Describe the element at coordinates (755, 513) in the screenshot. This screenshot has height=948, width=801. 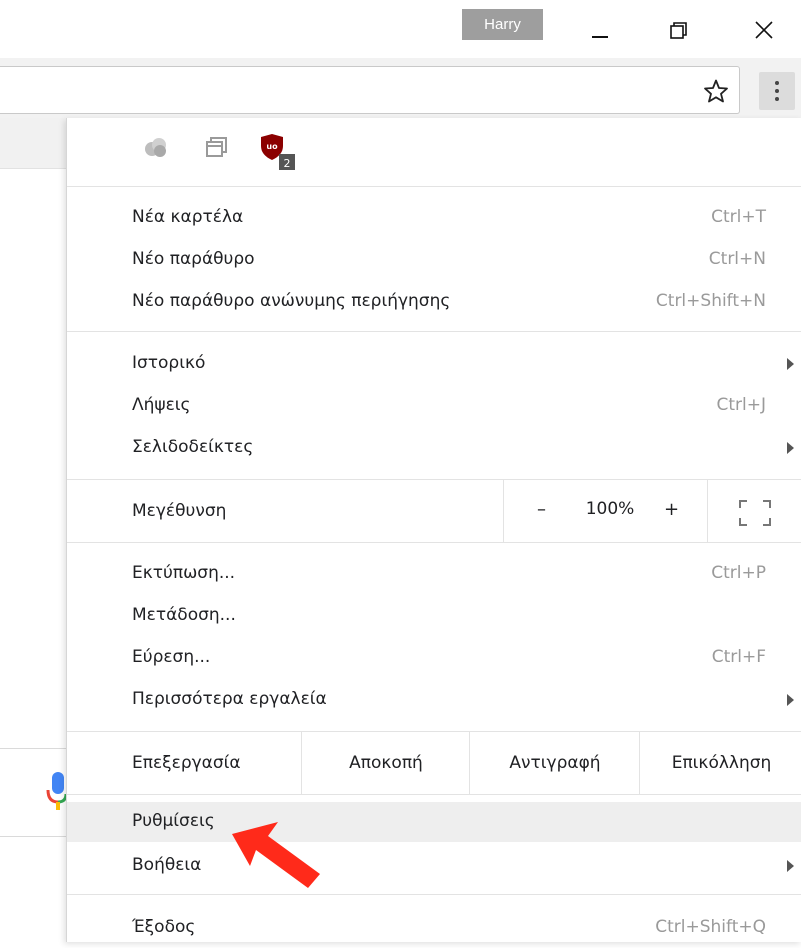
I see `fullscreen-icon` at that location.